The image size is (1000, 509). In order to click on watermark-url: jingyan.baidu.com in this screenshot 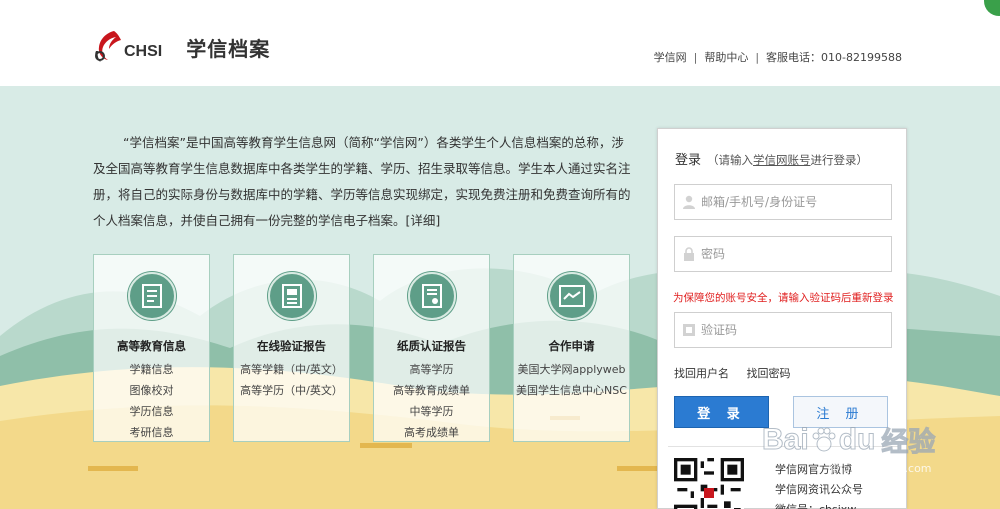, I will do `click(881, 468)`.